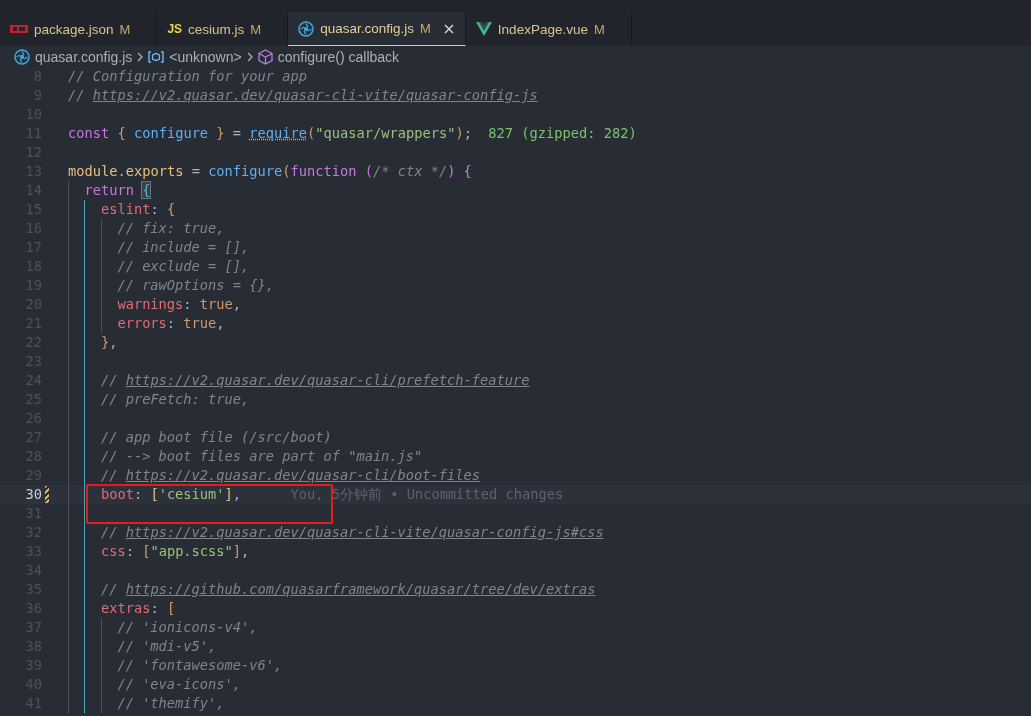  What do you see at coordinates (175, 29) in the screenshot?
I see `js-file-icon: JS` at bounding box center [175, 29].